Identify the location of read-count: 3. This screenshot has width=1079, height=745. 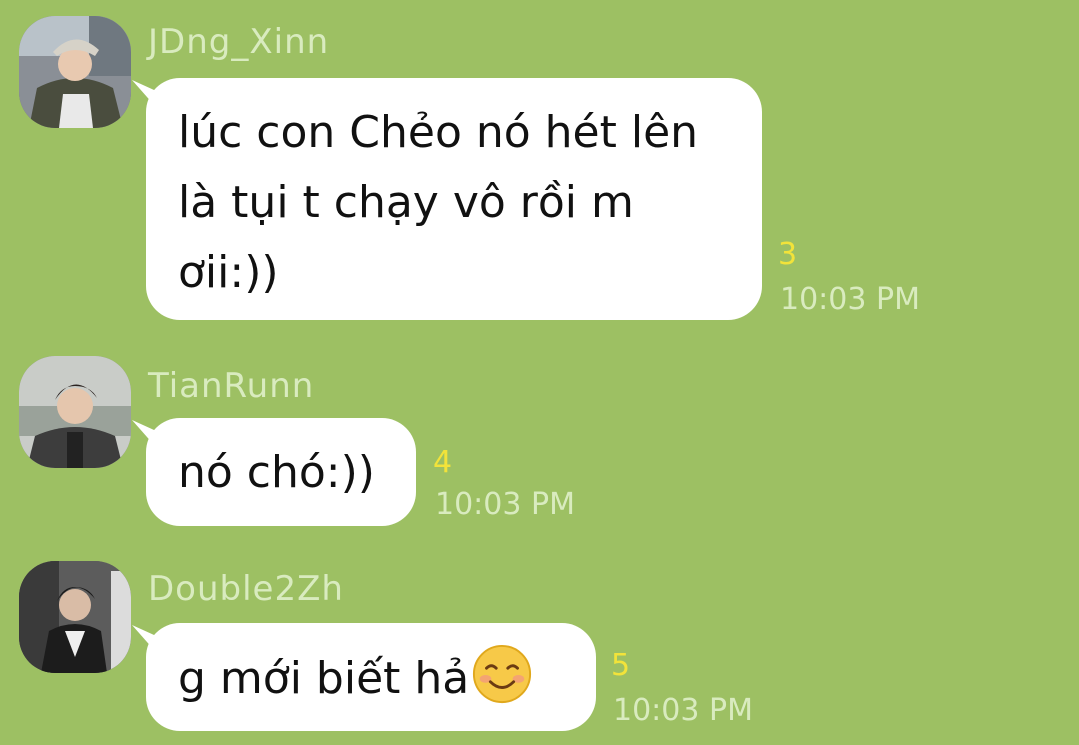
(788, 254).